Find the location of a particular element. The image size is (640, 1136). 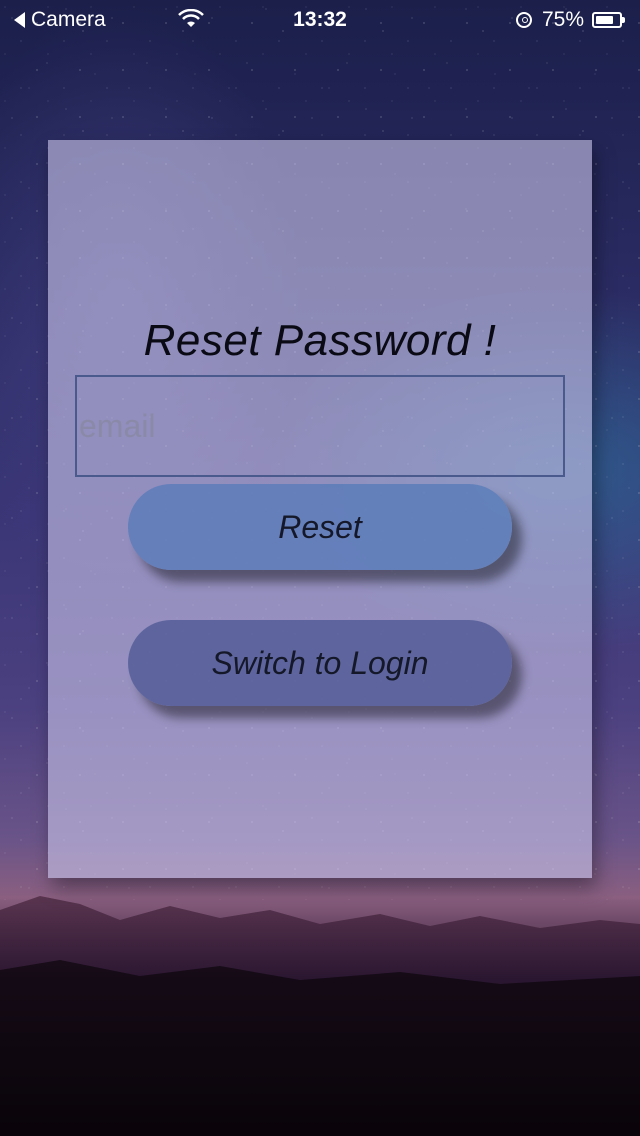

battery-level-fill is located at coordinates (604, 20).